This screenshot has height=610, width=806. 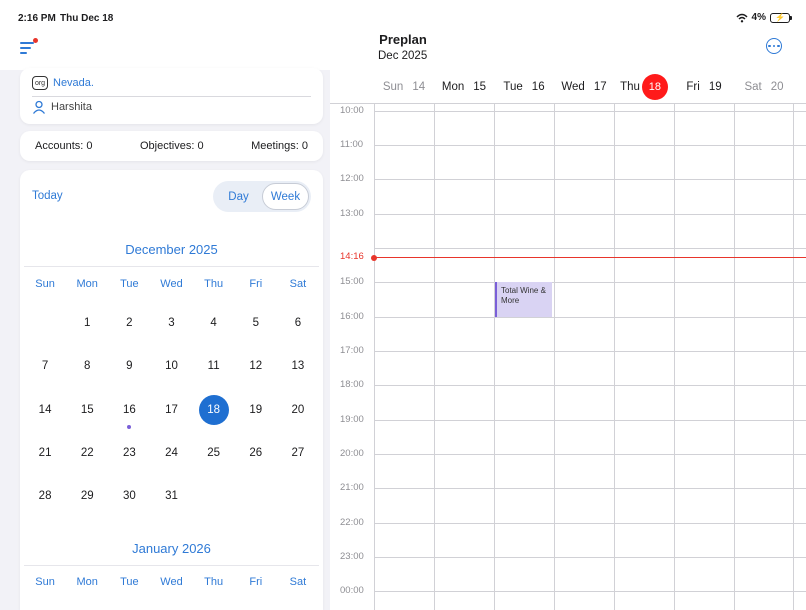 What do you see at coordinates (715, 86) in the screenshot?
I see `week-day-number: 19` at bounding box center [715, 86].